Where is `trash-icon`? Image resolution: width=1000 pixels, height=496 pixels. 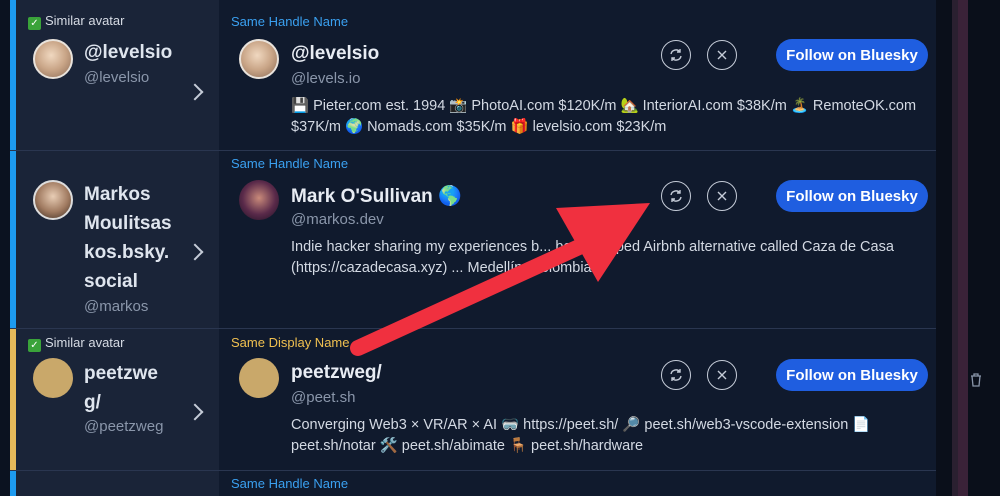 trash-icon is located at coordinates (976, 380).